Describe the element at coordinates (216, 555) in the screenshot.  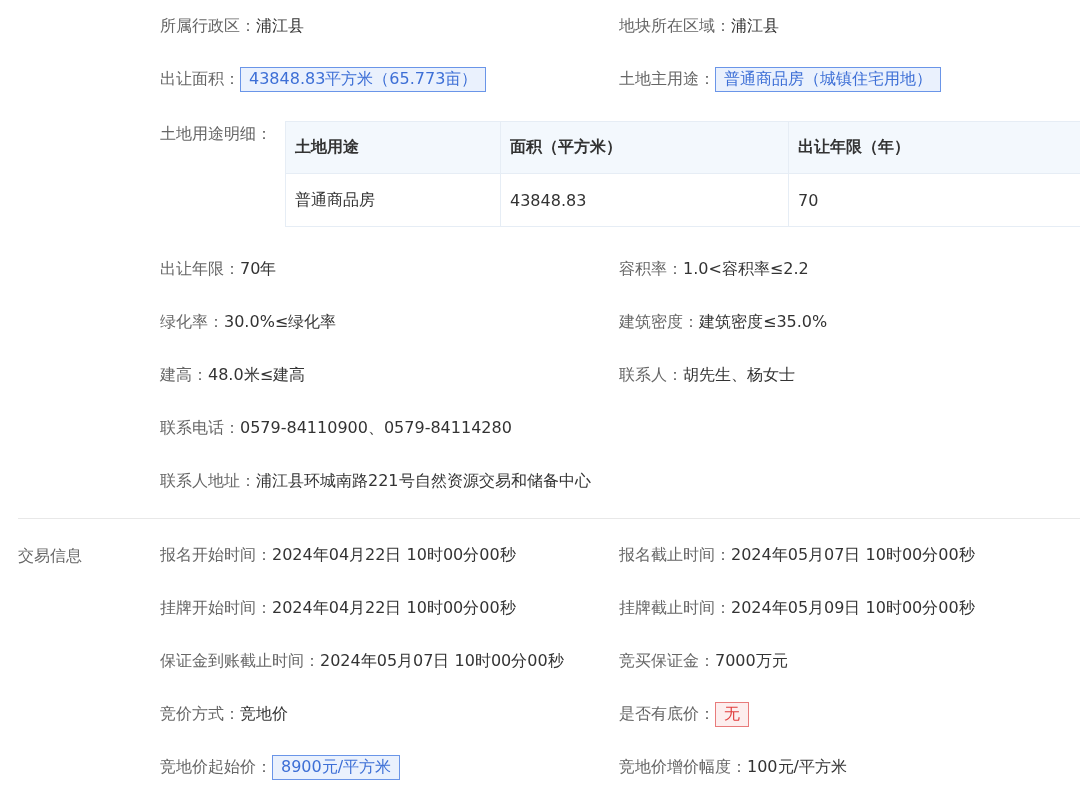
I see `field-label: 报名开始时间：` at that location.